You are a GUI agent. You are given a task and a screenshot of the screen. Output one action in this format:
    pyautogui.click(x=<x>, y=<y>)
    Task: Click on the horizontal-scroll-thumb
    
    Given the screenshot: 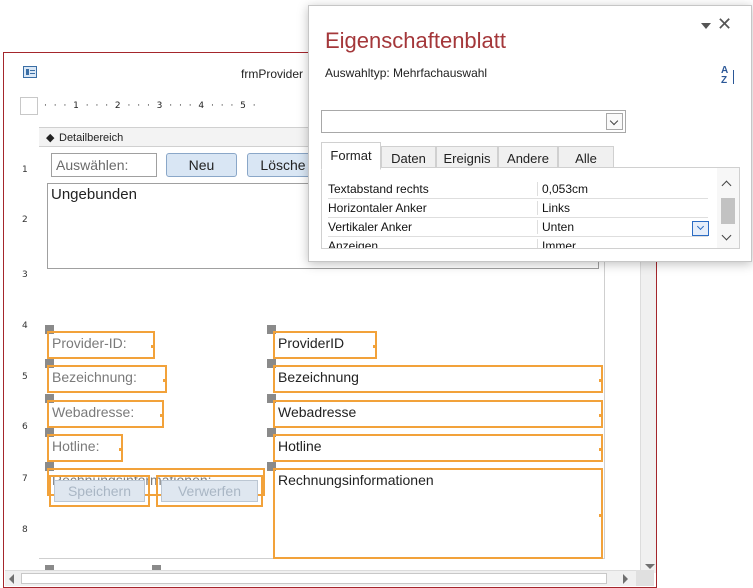 What is the action you would take?
    pyautogui.click(x=314, y=578)
    